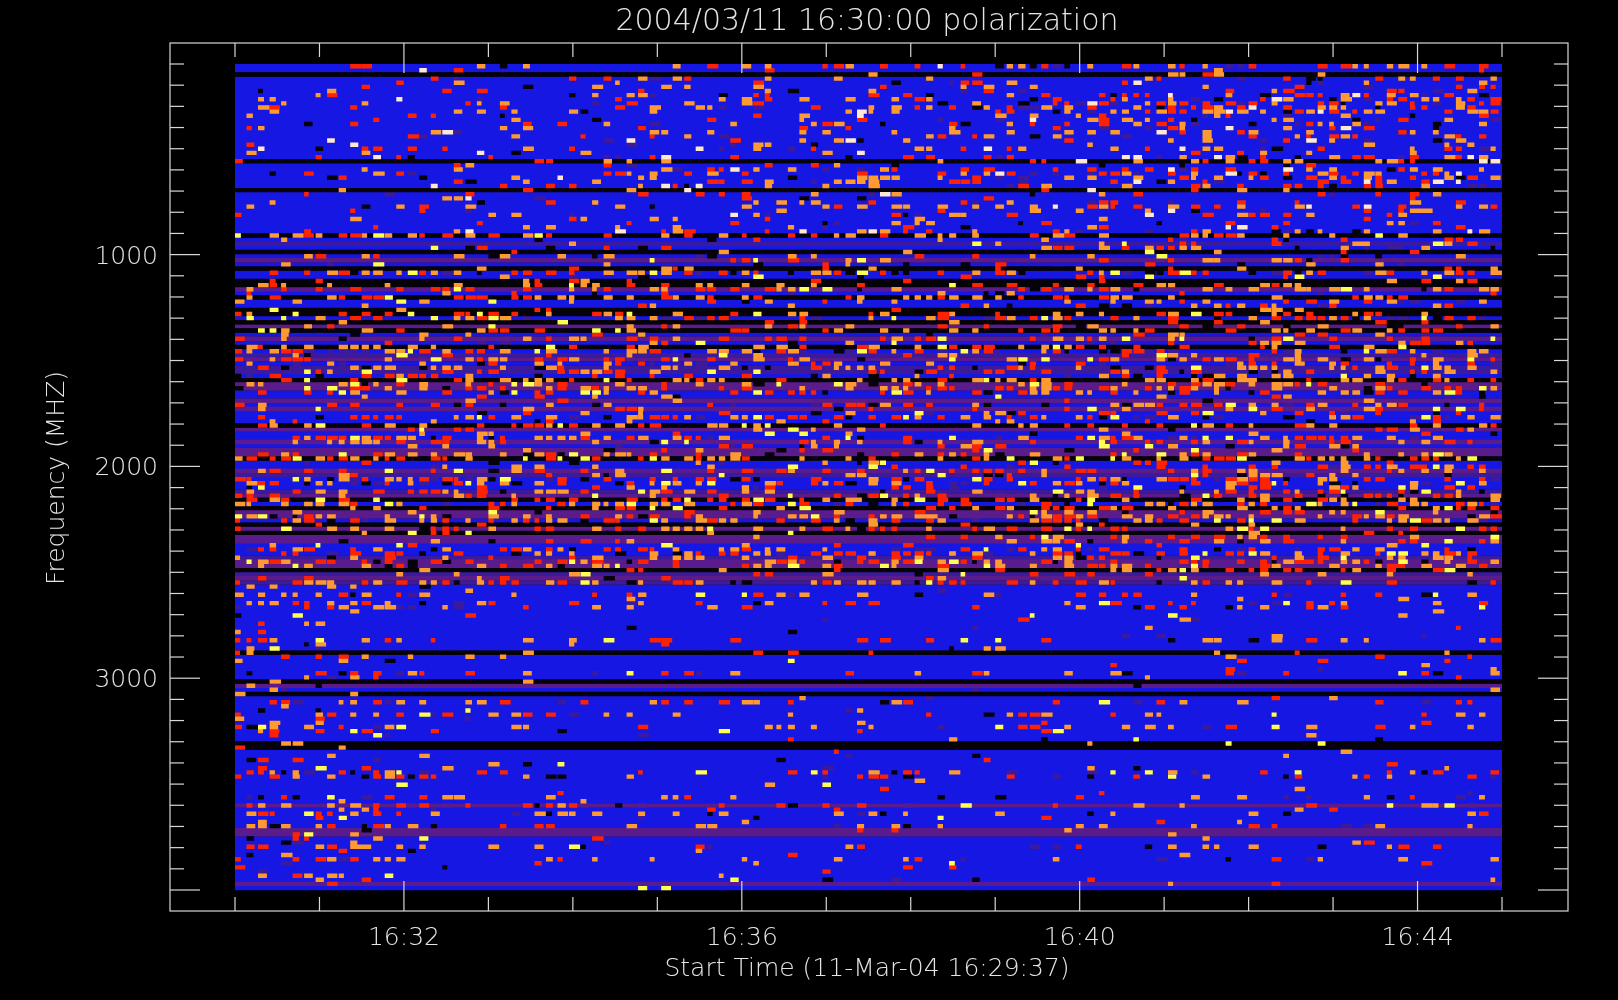 The image size is (1618, 1000). What do you see at coordinates (867, 19) in the screenshot?
I see `plot-title: 2004/03/11 16:30:00 polarization` at bounding box center [867, 19].